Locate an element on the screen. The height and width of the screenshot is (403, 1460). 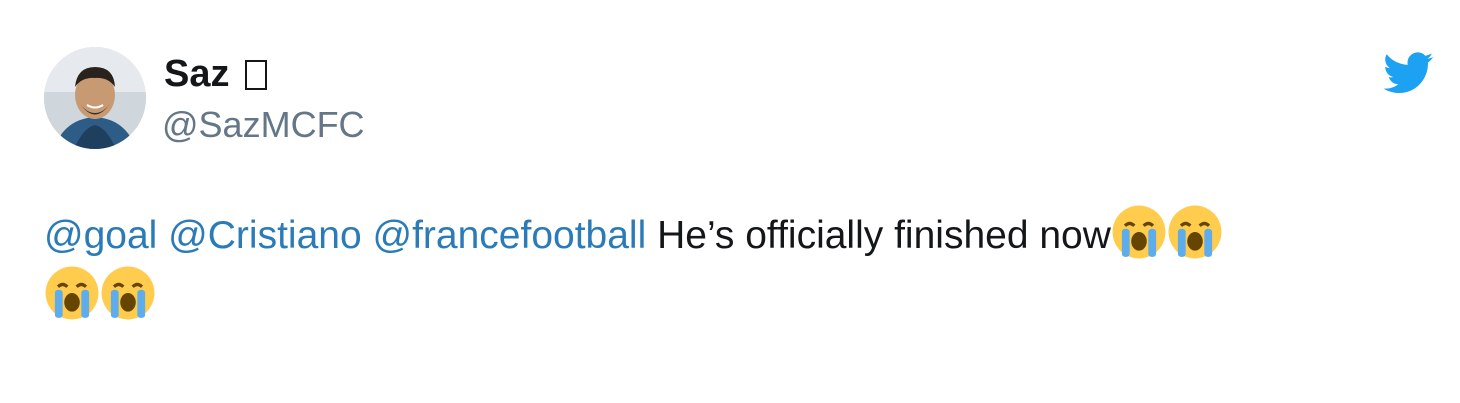
mention-link: @goal is located at coordinates (100, 235).